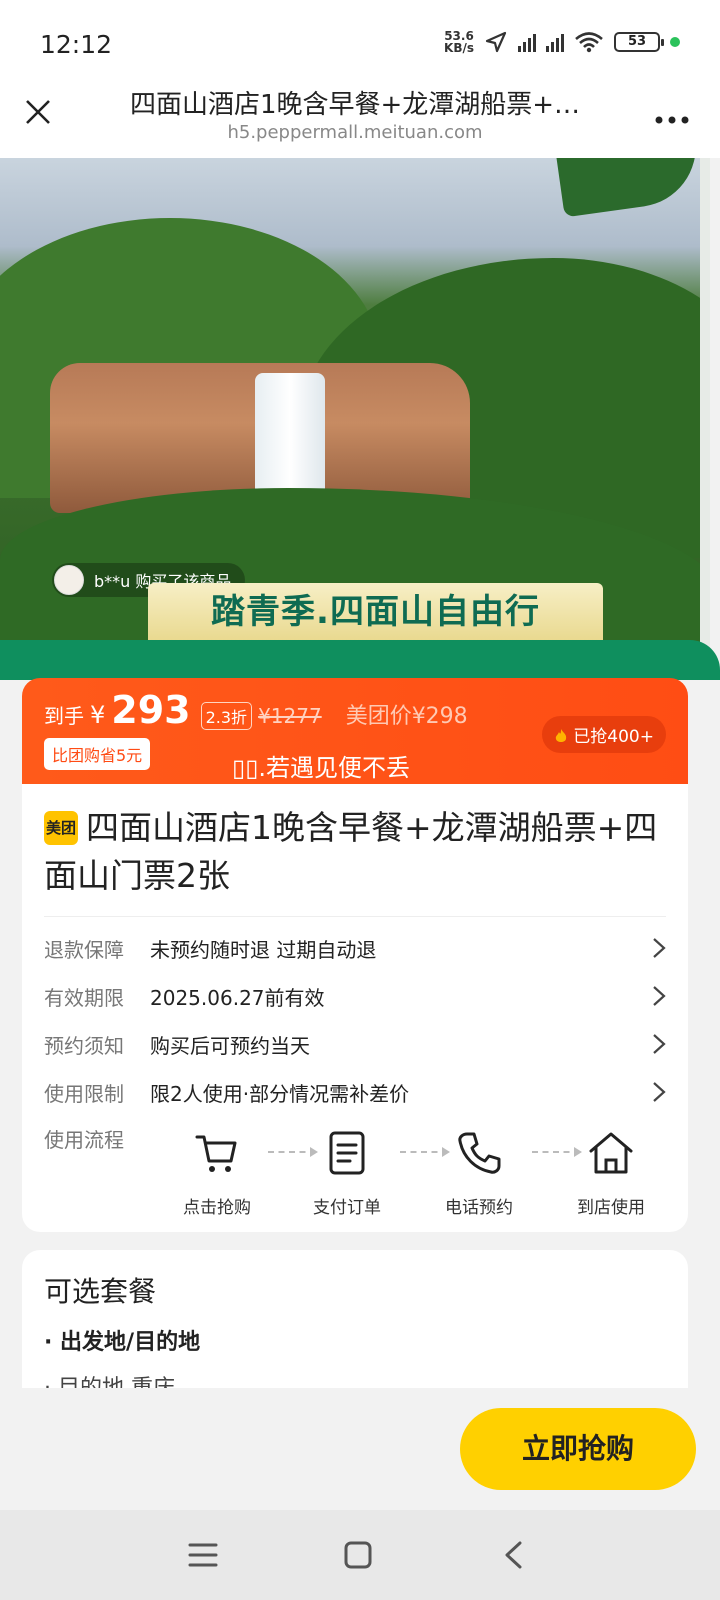 Image resolution: width=720 pixels, height=1600 pixels. I want to click on options-title: 可选套餐, so click(100, 1291).